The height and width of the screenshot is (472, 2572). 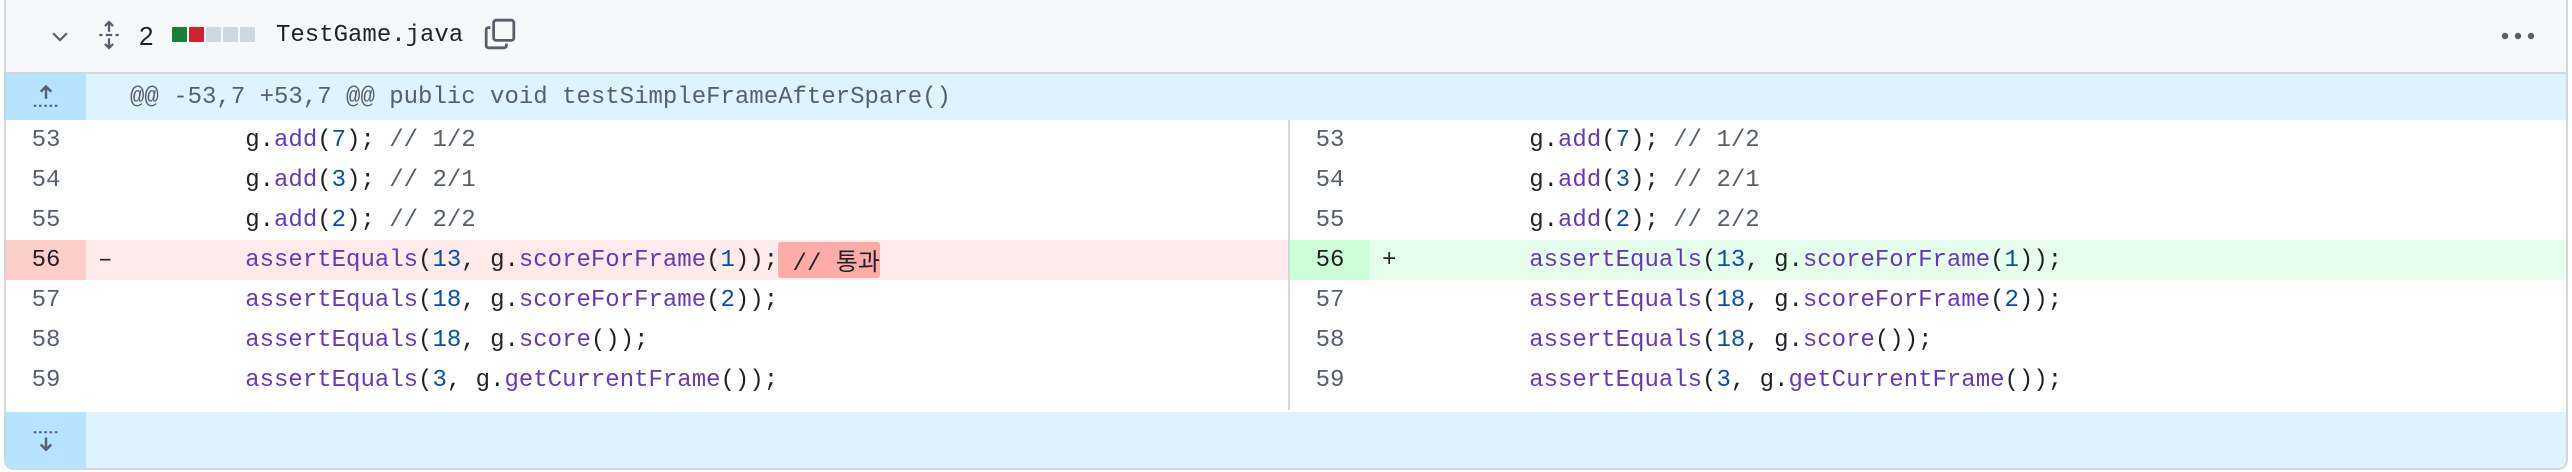 I want to click on code-token: // 1/2, so click(x=1716, y=140).